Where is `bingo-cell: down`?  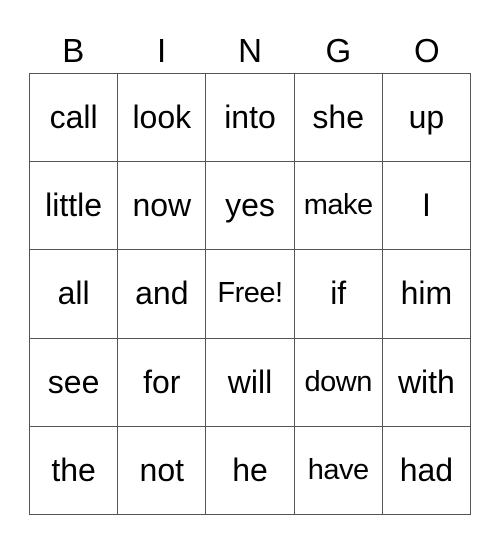
bingo-cell: down is located at coordinates (338, 382).